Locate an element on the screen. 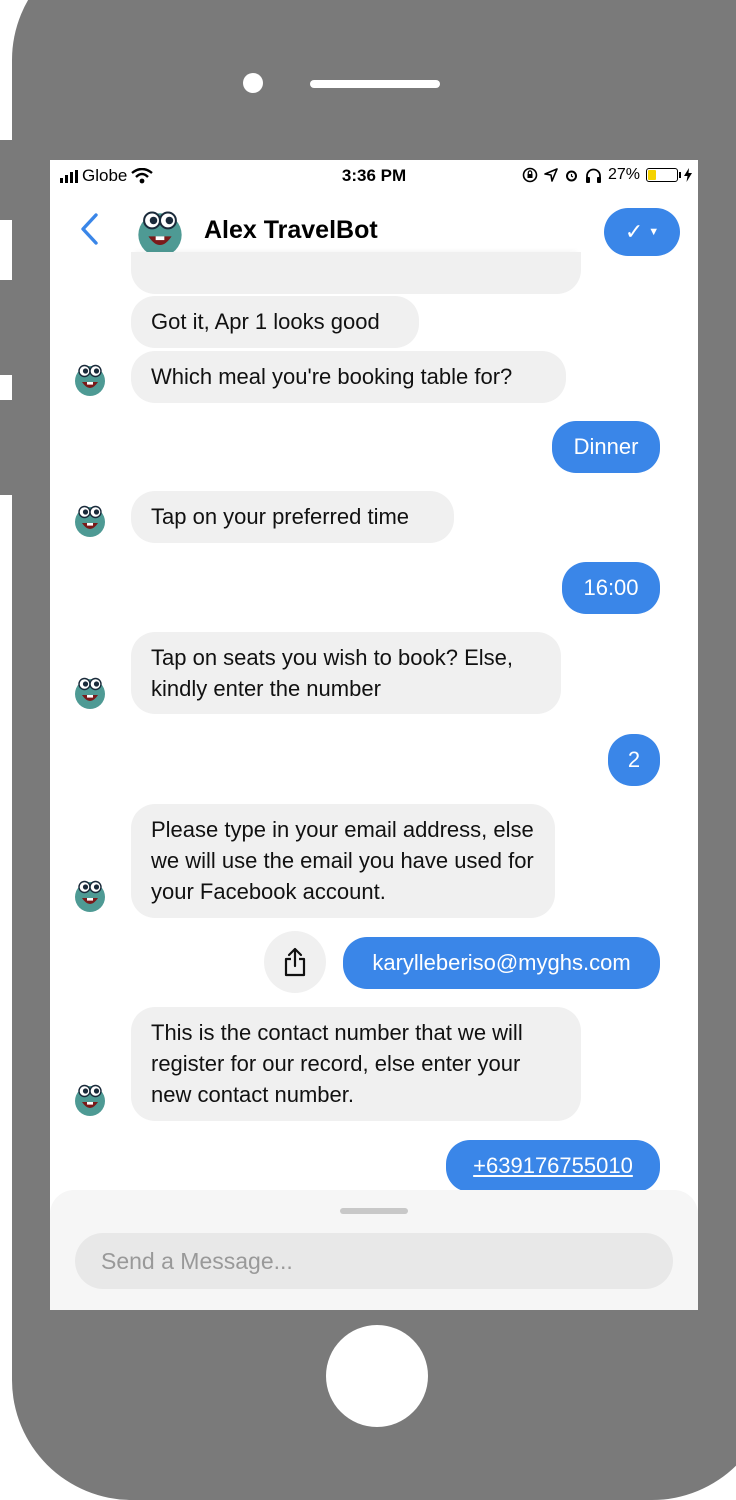  done-dropdown-button: ✓ ▼ is located at coordinates (642, 232).